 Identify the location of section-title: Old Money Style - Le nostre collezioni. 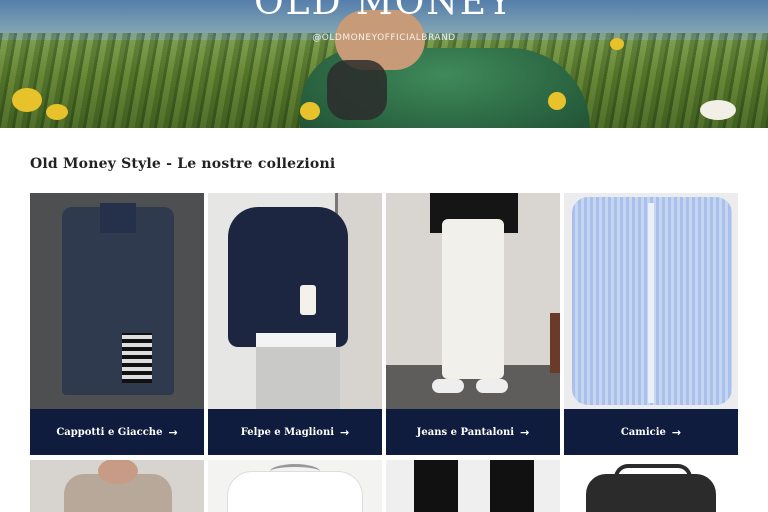
(183, 164).